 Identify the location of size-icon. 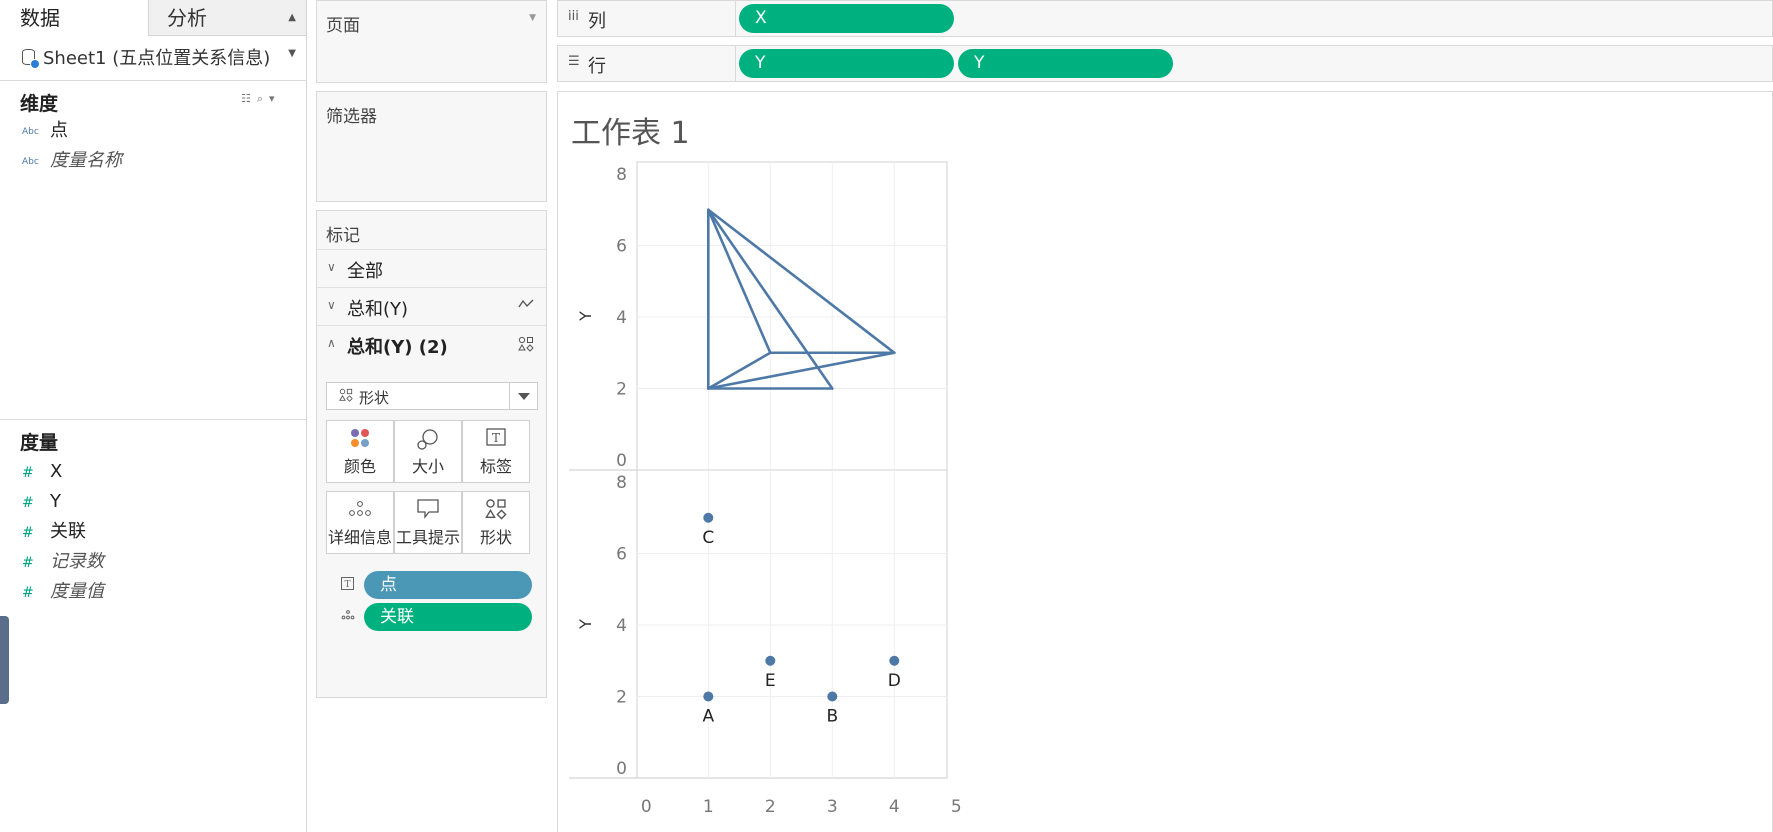
(428, 440).